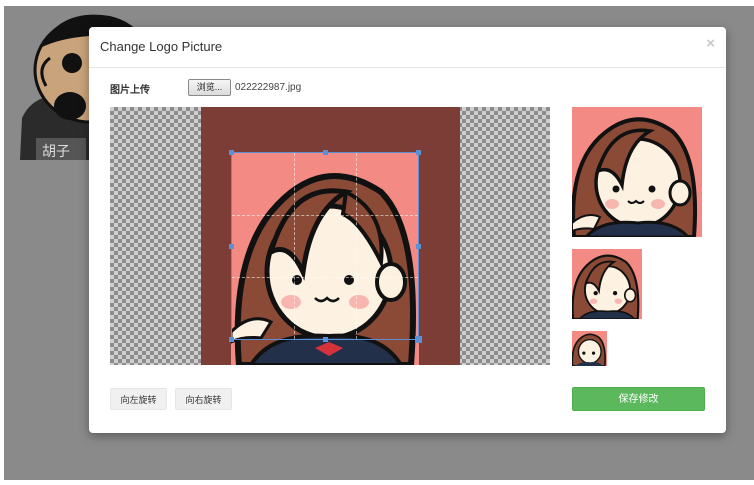 The width and height of the screenshot is (754, 485). What do you see at coordinates (418, 246) in the screenshot?
I see `crop-handle-e` at bounding box center [418, 246].